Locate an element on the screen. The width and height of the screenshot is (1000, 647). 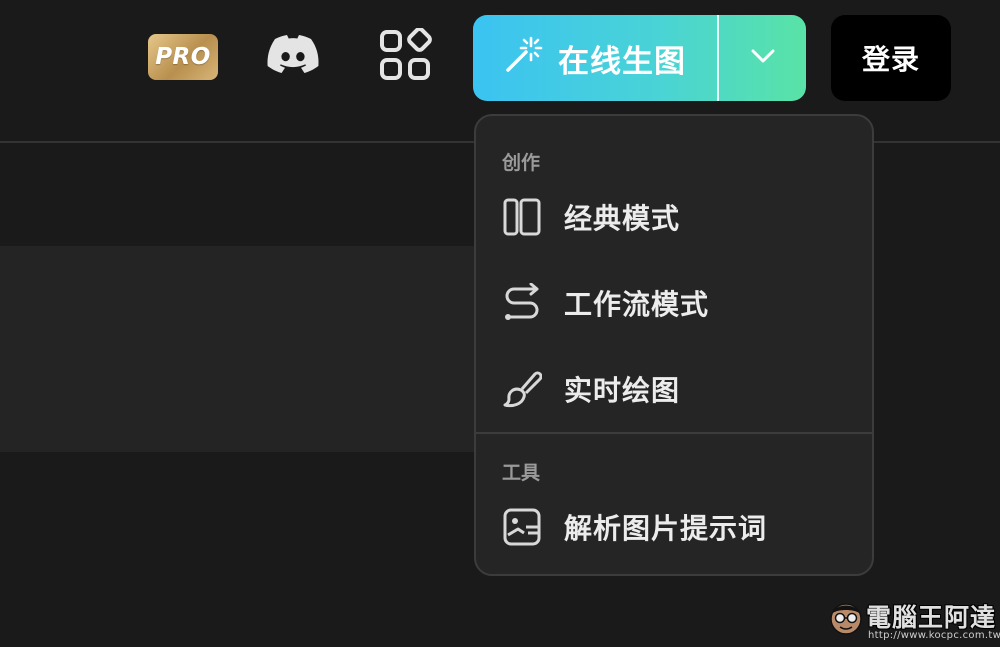
menu-item-label: 解析图片提示词 is located at coordinates (666, 528).